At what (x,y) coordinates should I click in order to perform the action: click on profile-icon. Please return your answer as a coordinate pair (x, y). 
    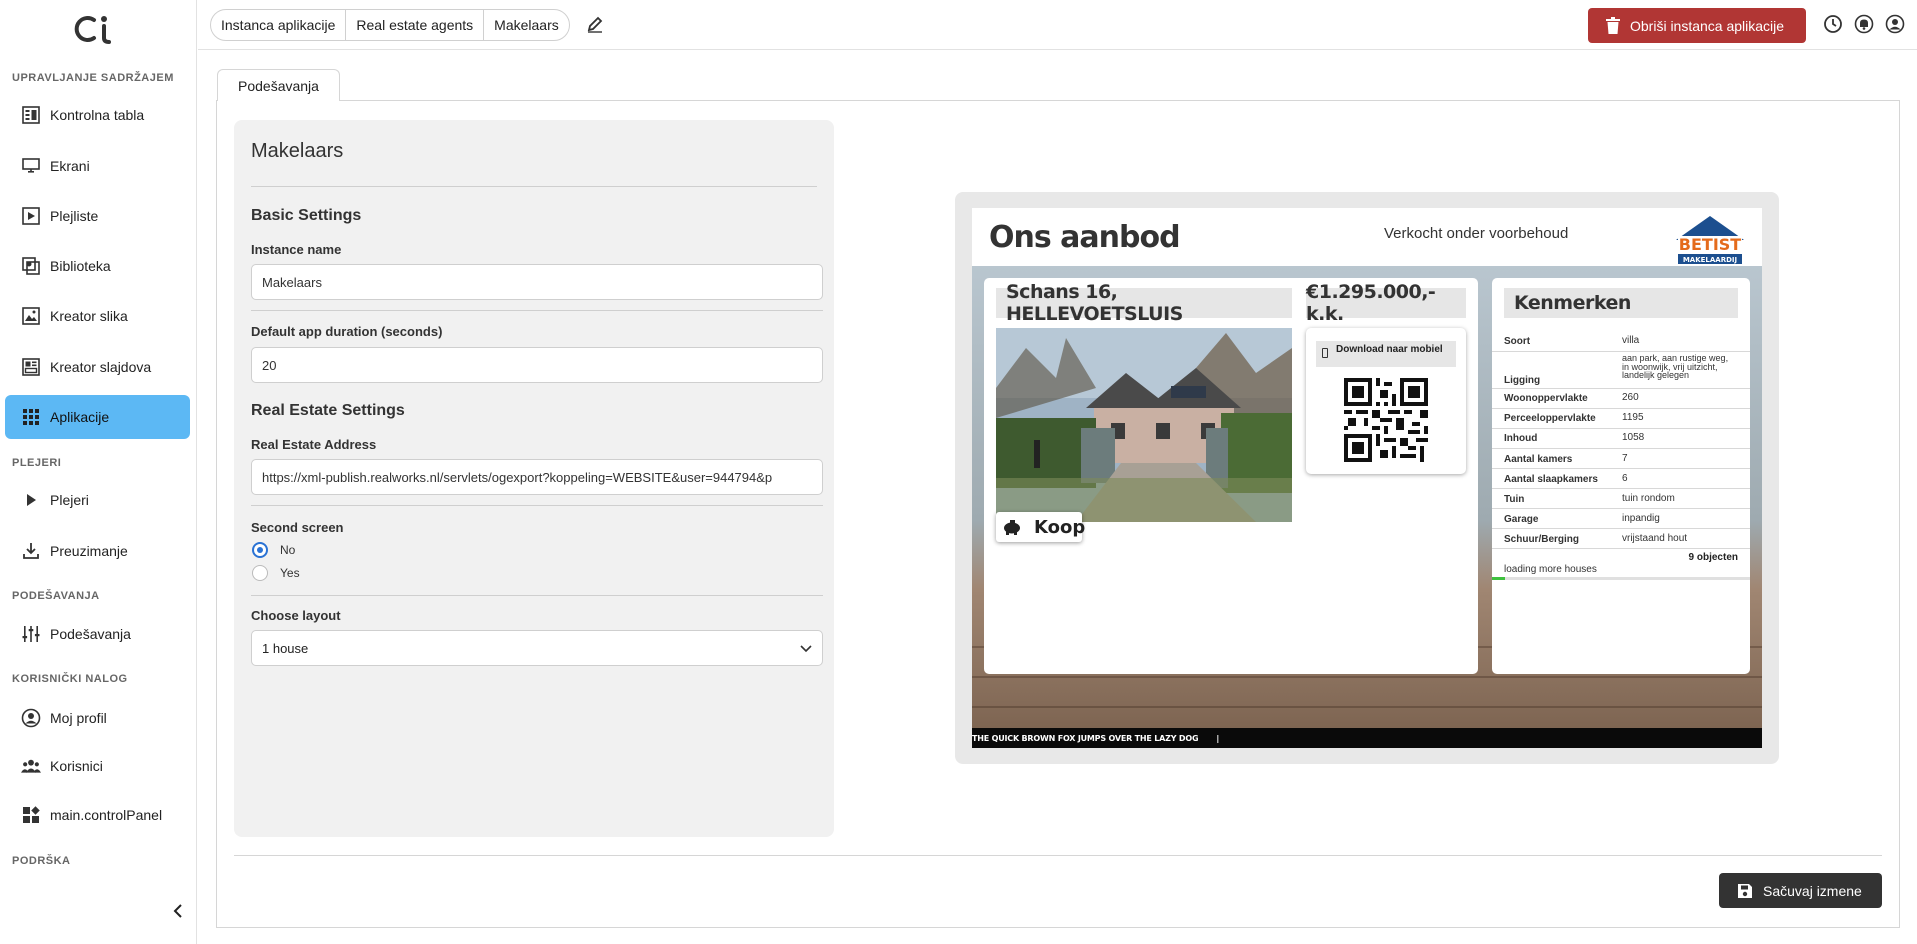
    Looking at the image, I should click on (31, 718).